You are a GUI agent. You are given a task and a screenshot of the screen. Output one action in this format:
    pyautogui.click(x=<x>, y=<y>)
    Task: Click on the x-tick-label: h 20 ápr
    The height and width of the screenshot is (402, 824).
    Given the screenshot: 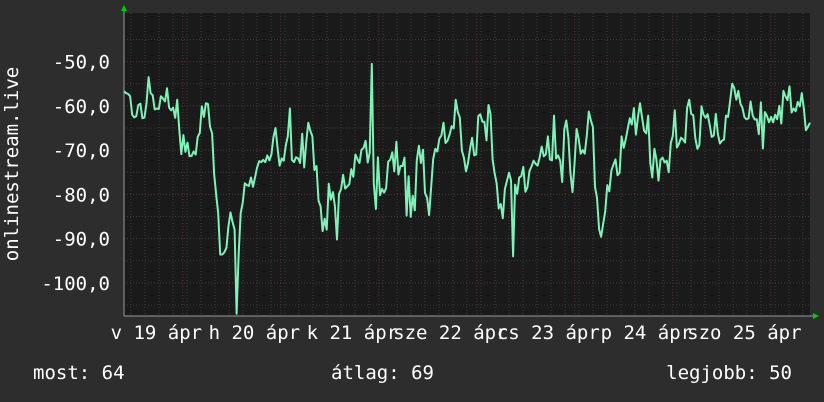 What is the action you would take?
    pyautogui.click(x=255, y=333)
    